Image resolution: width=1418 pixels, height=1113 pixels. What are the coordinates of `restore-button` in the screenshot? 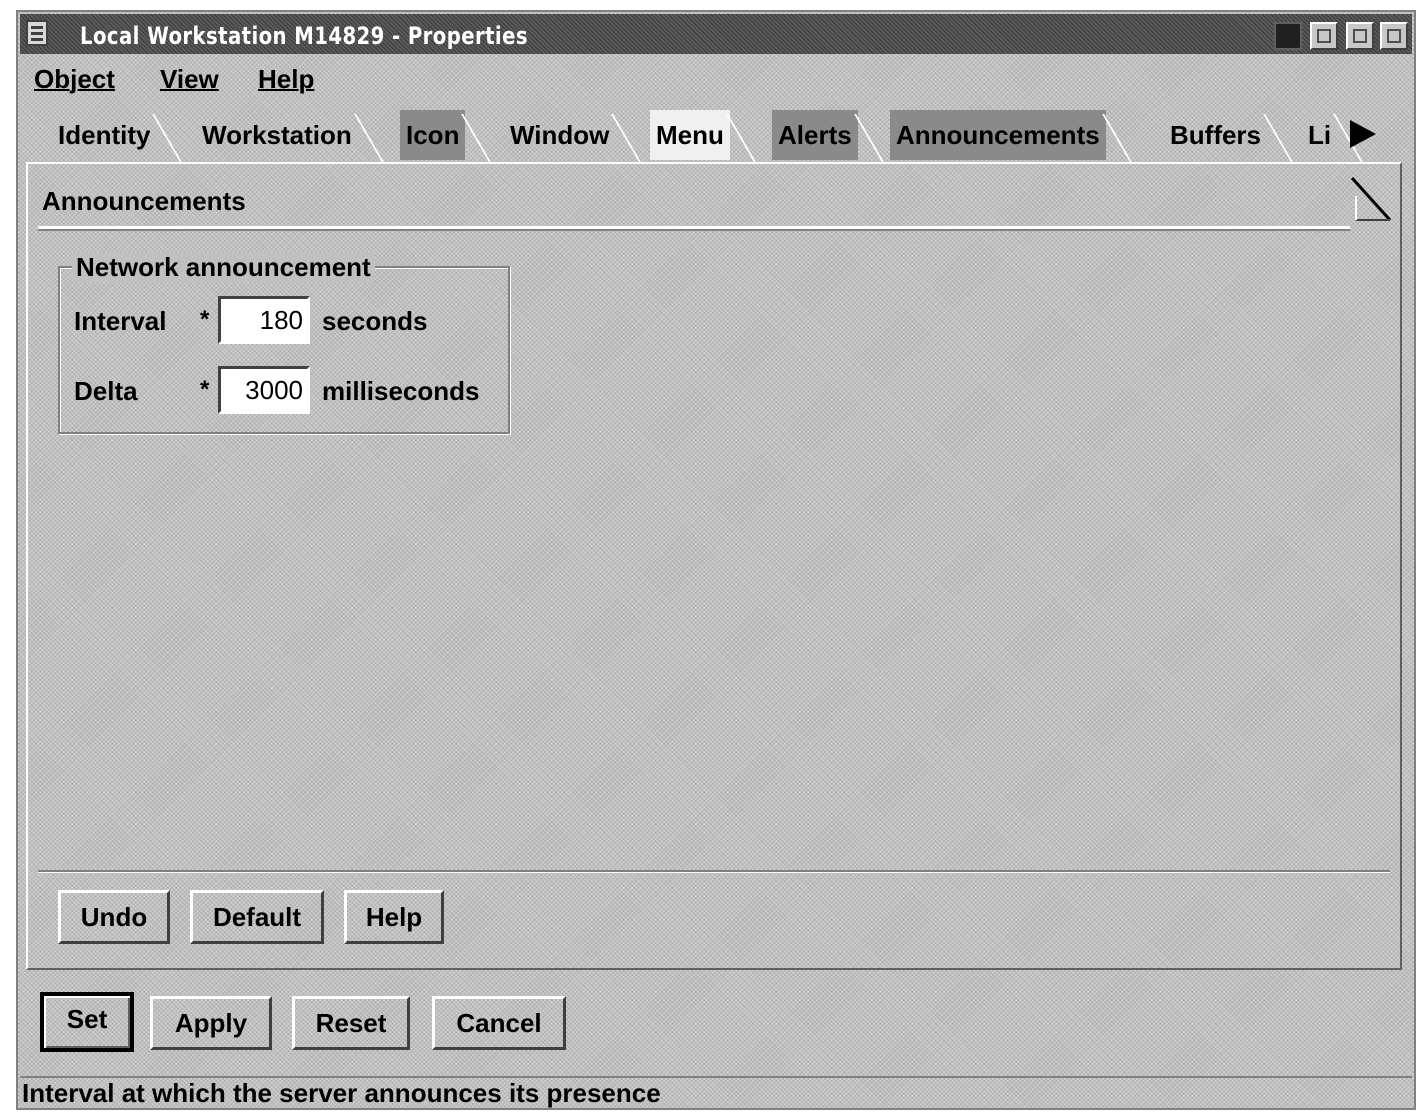 It's located at (1360, 36).